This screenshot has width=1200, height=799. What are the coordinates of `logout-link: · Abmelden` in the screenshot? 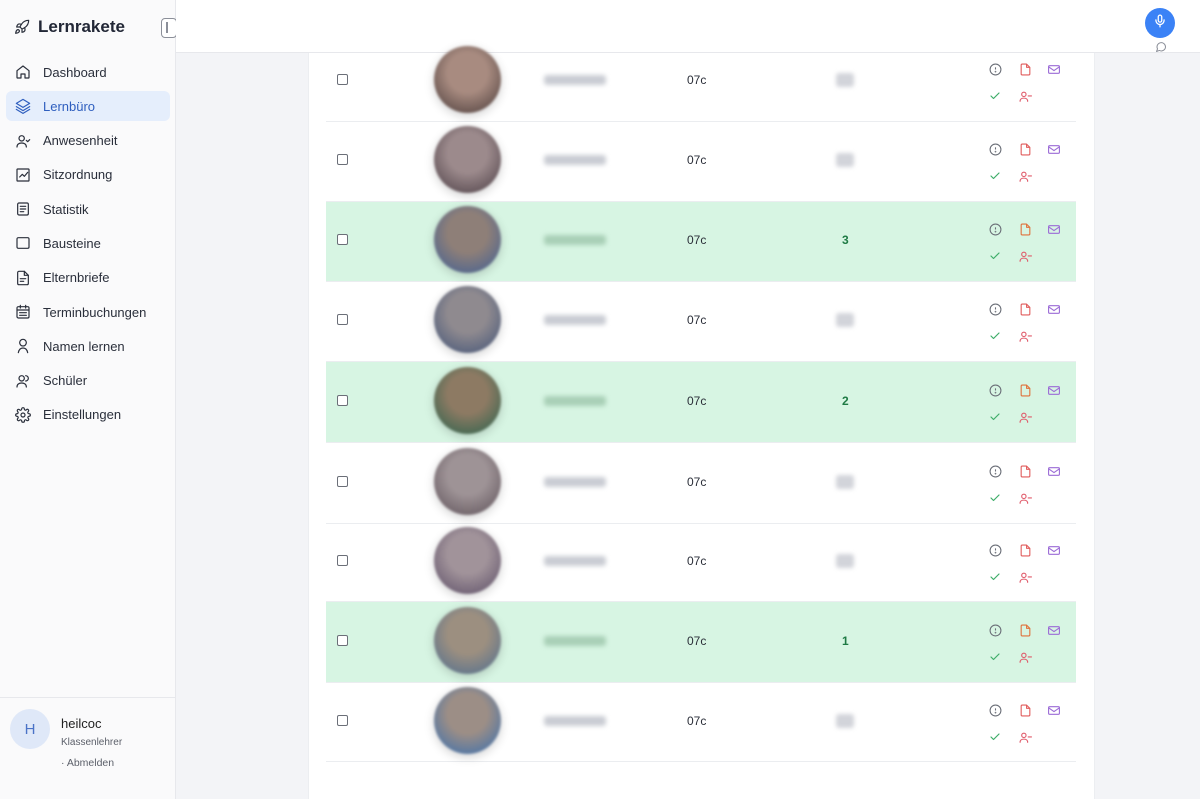 It's located at (87, 763).